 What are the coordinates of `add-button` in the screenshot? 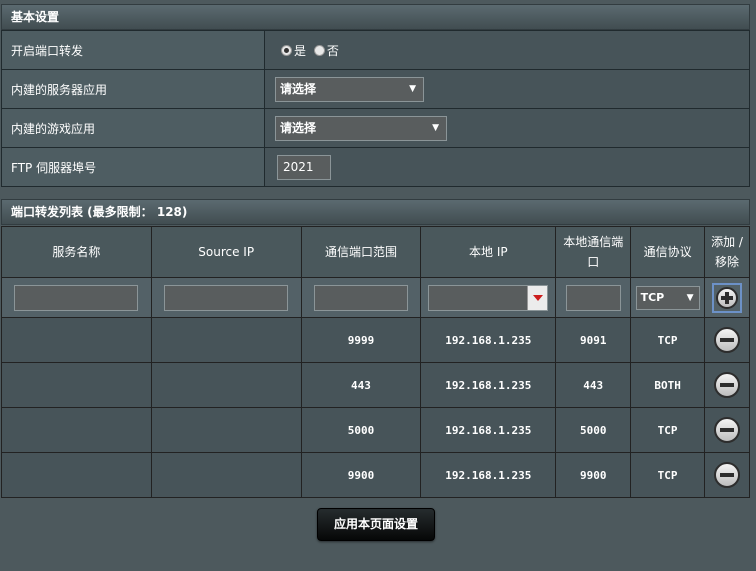 It's located at (727, 297).